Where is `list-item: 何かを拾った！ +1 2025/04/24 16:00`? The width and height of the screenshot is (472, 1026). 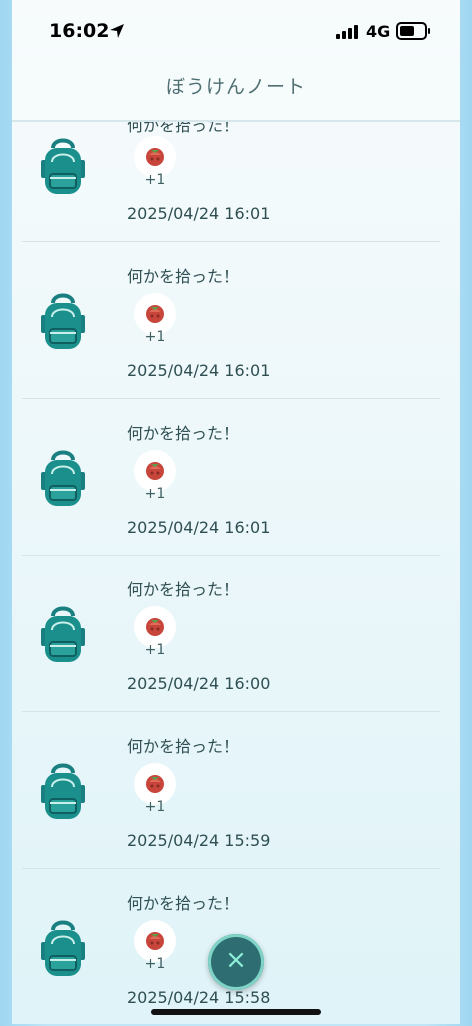
list-item: 何かを拾った！ +1 2025/04/24 16:00 is located at coordinates (236, 634).